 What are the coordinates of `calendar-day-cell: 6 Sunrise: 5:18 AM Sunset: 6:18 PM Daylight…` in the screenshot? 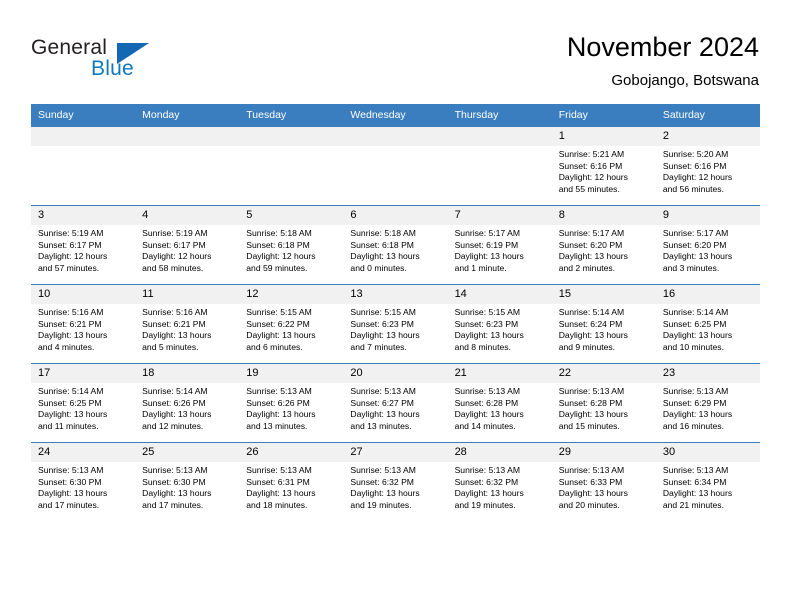 It's located at (395, 245).